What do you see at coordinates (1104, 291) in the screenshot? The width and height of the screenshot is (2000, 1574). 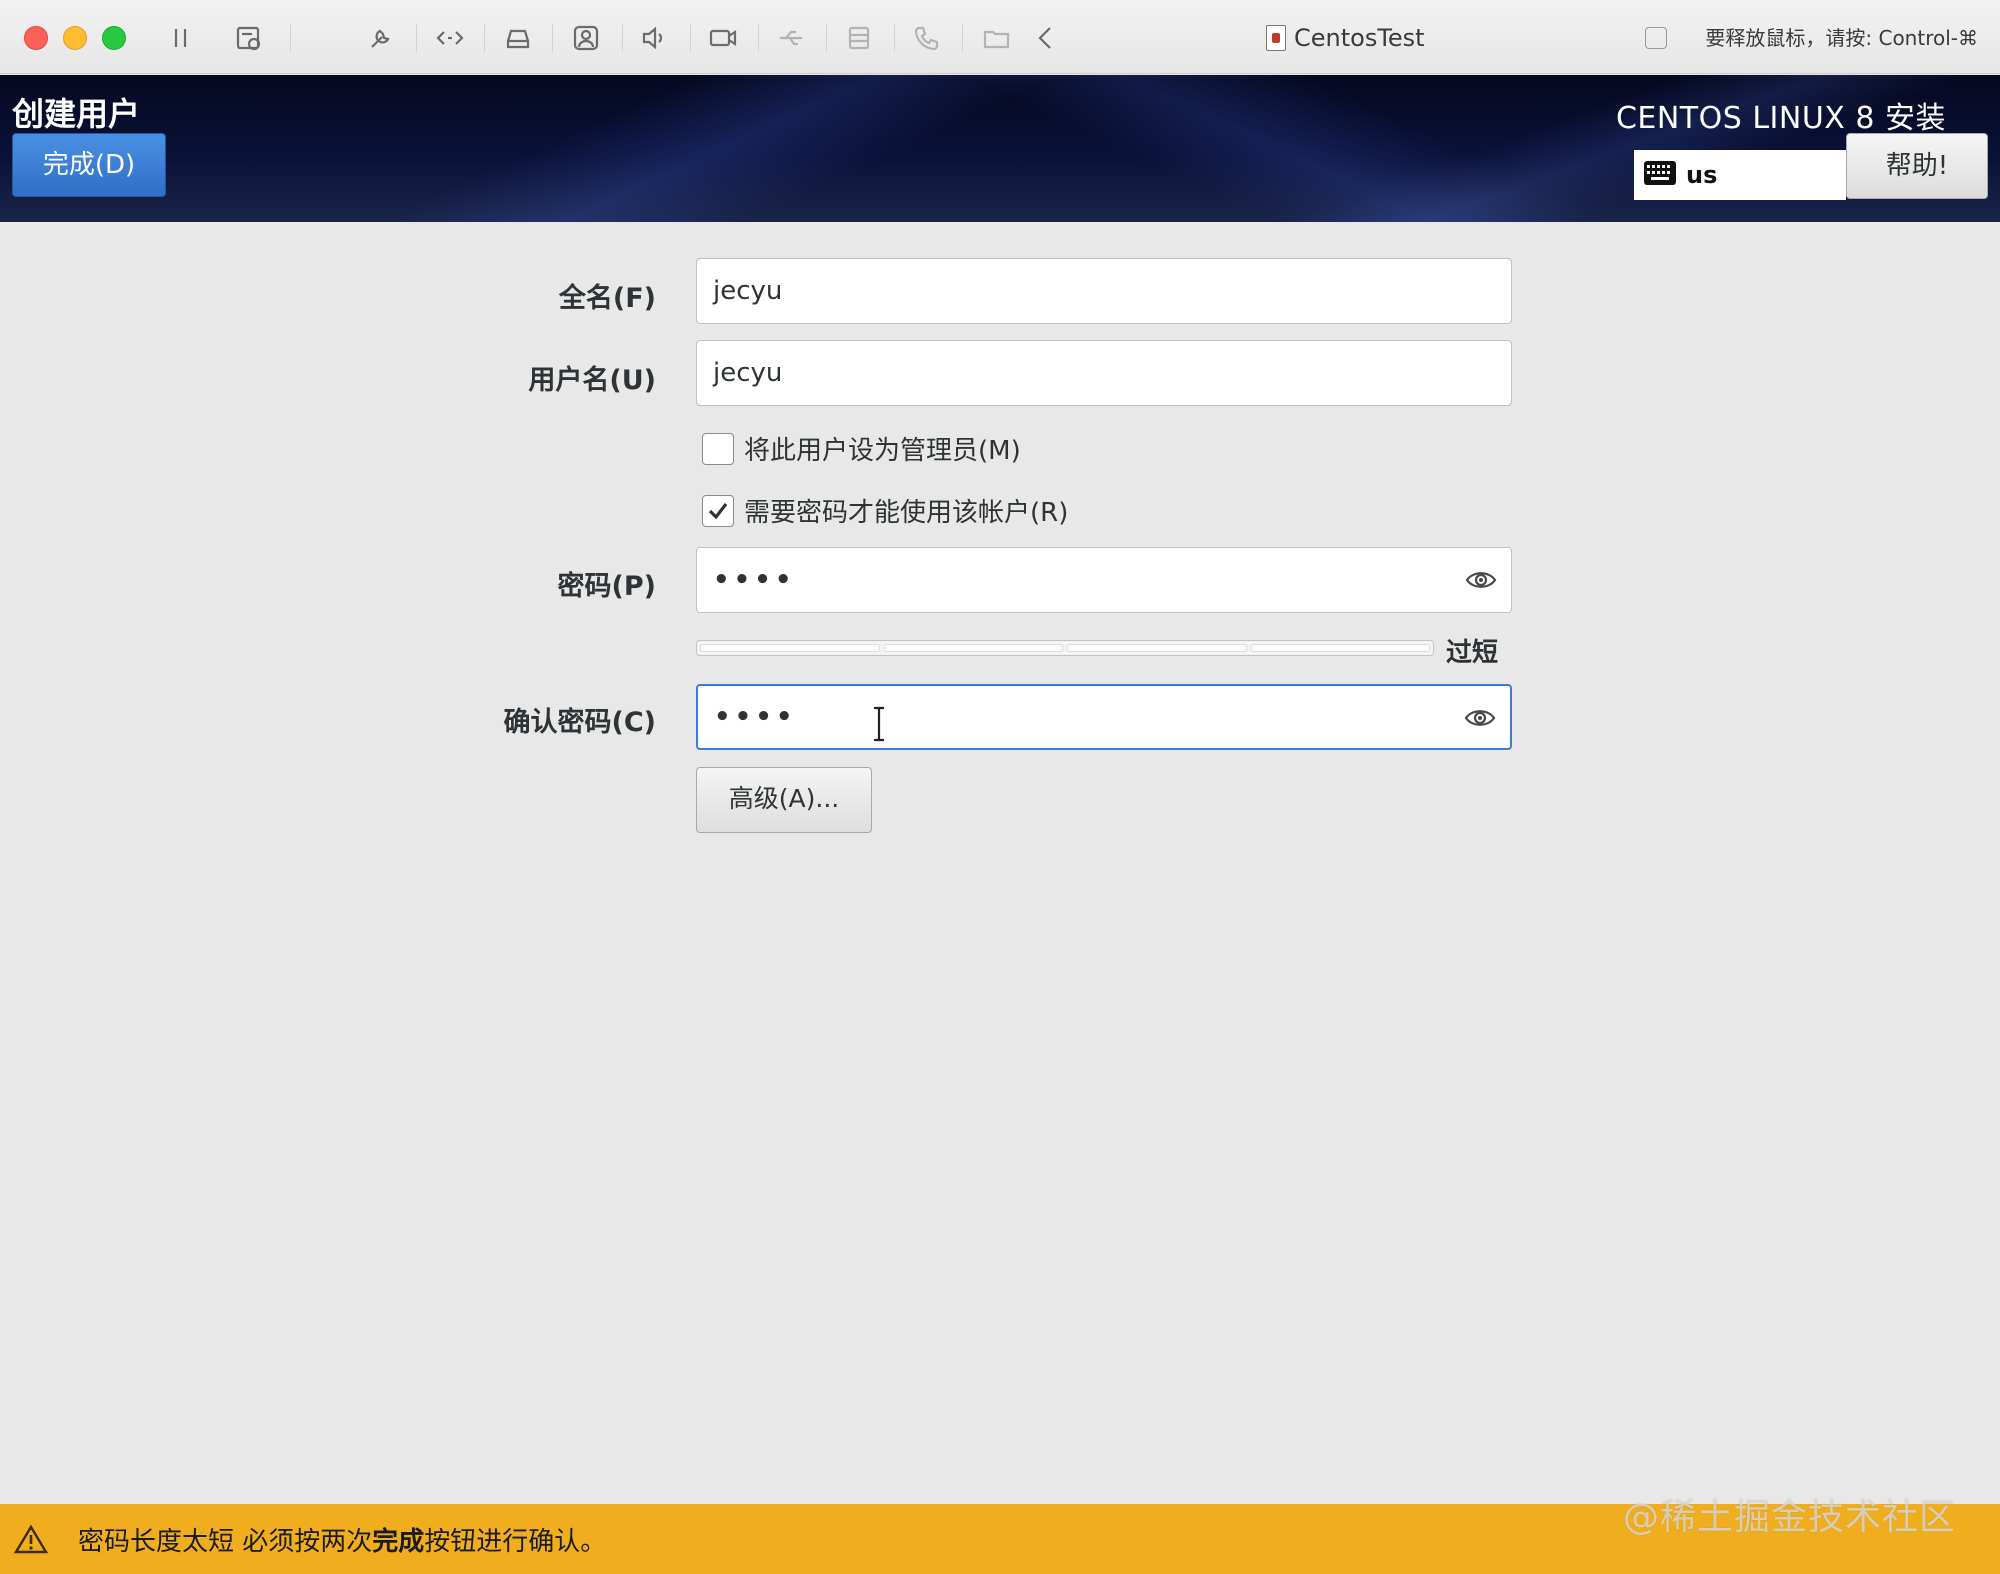 I see `fullname-input: jecyu` at bounding box center [1104, 291].